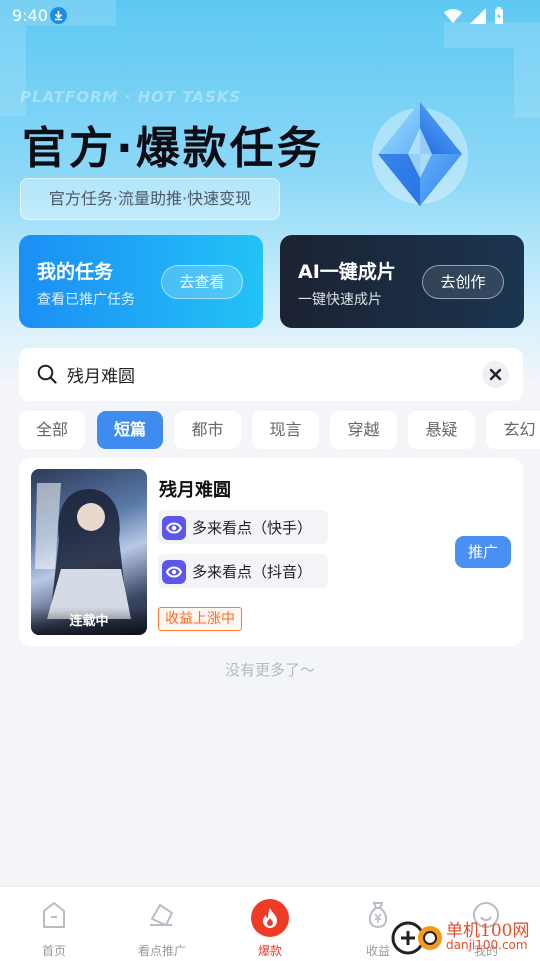  What do you see at coordinates (131, 97) in the screenshot?
I see `hero-english-title: PLATFORM · HOT TASKS` at bounding box center [131, 97].